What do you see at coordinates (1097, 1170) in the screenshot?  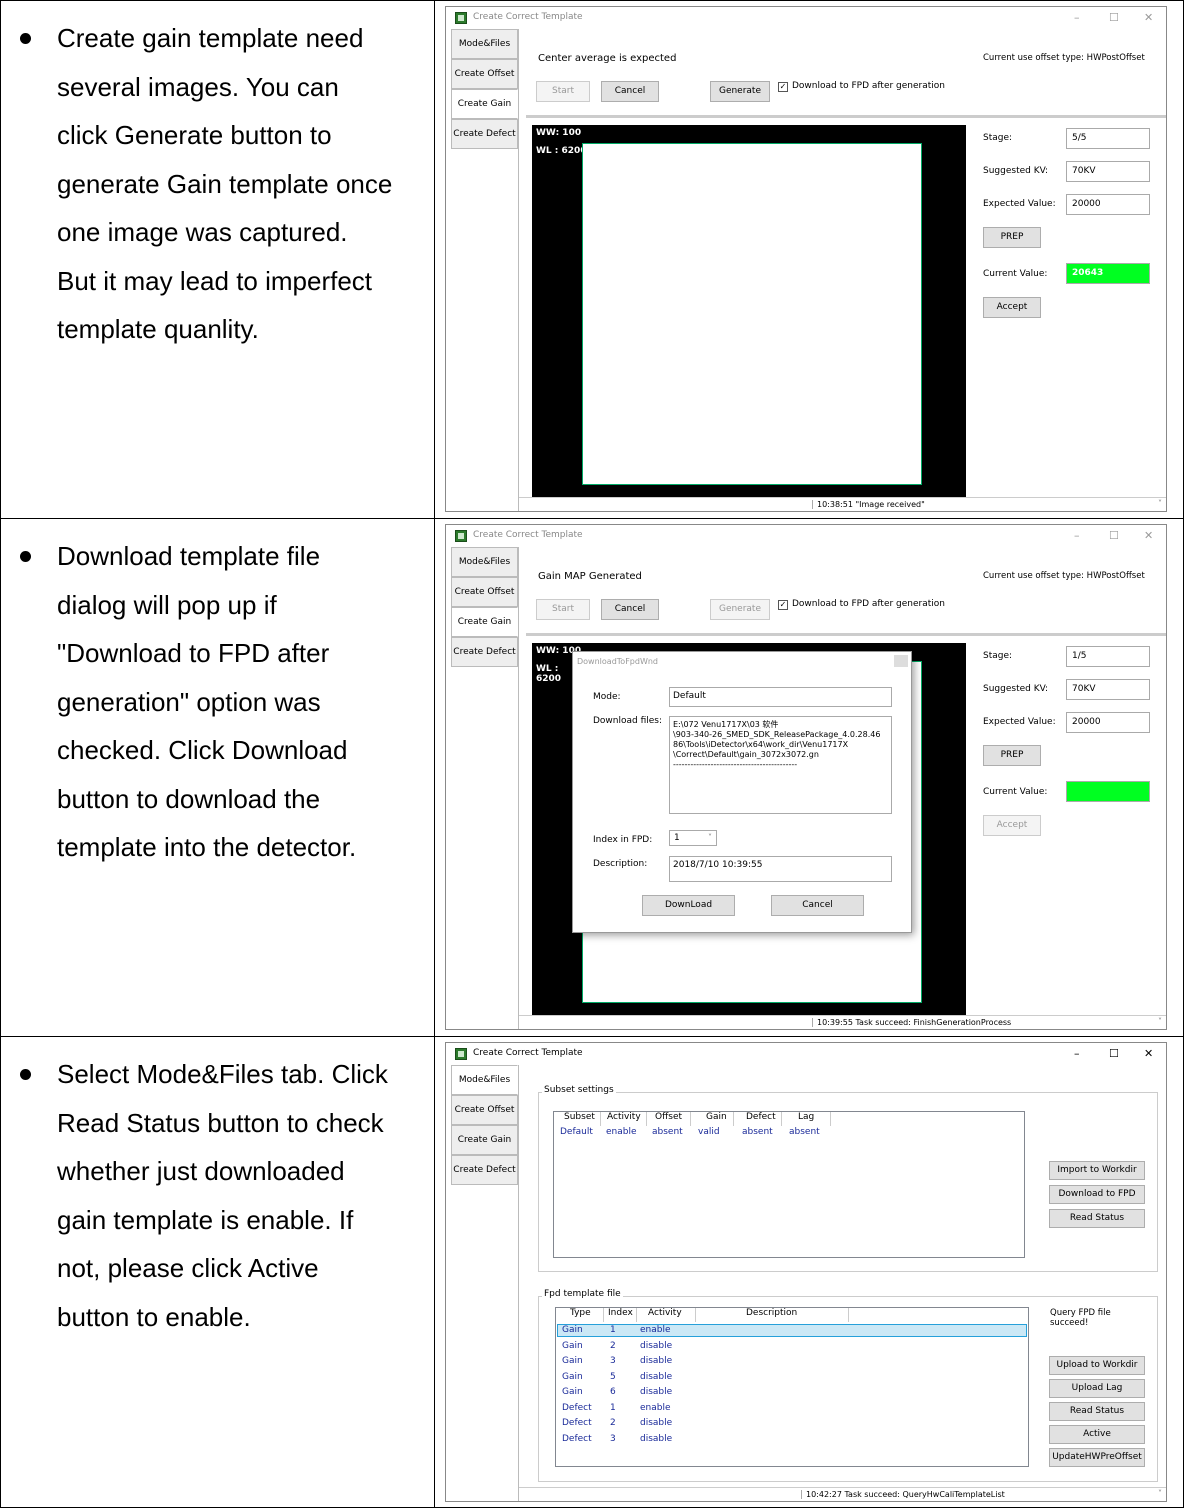 I see `import-to-workdir-button: Import to Workdir` at bounding box center [1097, 1170].